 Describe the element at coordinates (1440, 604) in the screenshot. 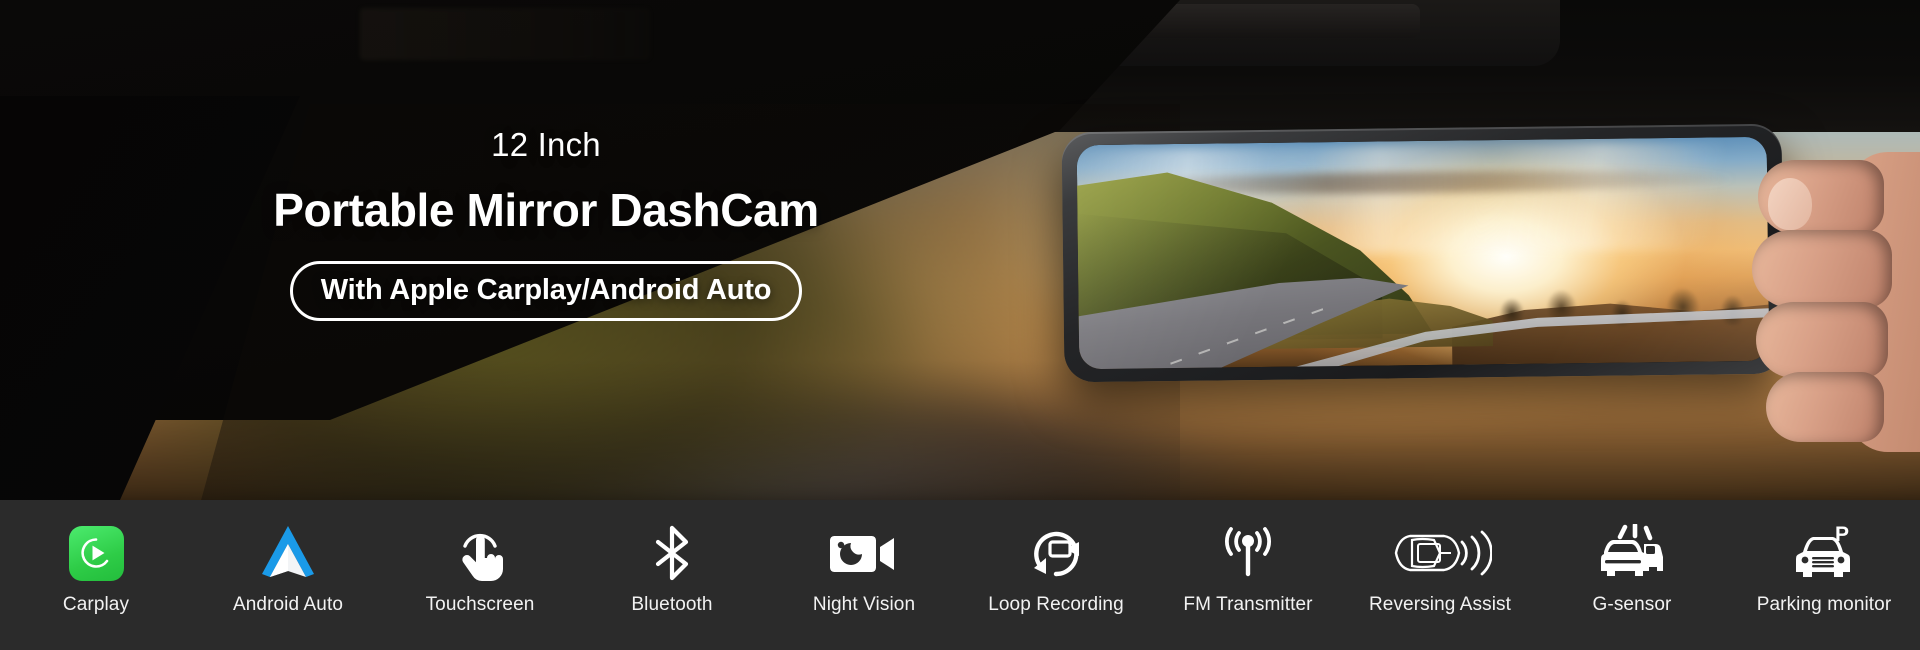

I see `feature-label: Reversing Assist` at that location.